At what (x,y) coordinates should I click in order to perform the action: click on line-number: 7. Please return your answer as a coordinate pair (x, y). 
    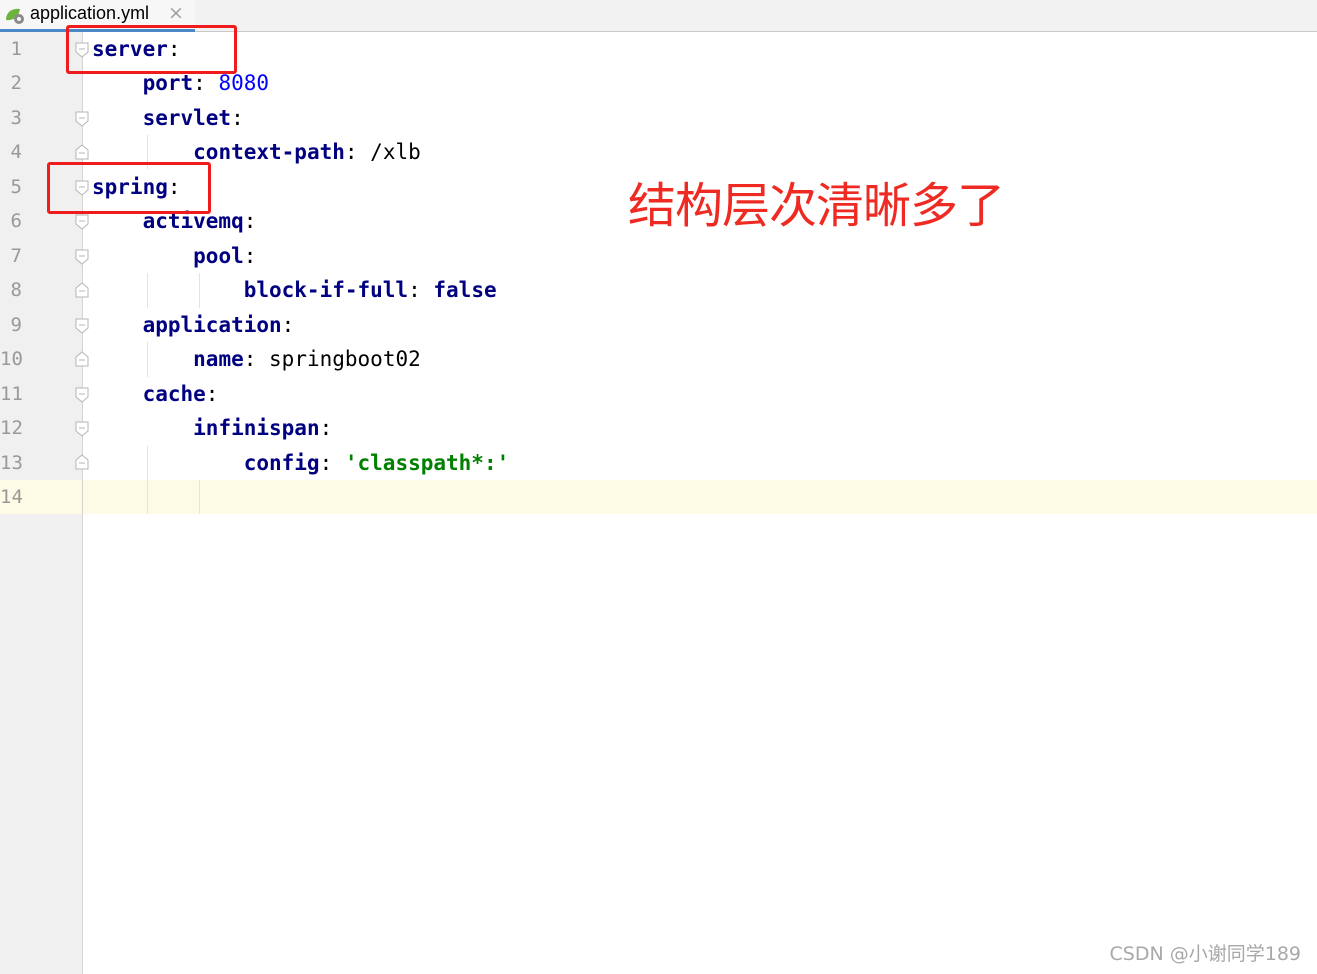
    Looking at the image, I should click on (16, 256).